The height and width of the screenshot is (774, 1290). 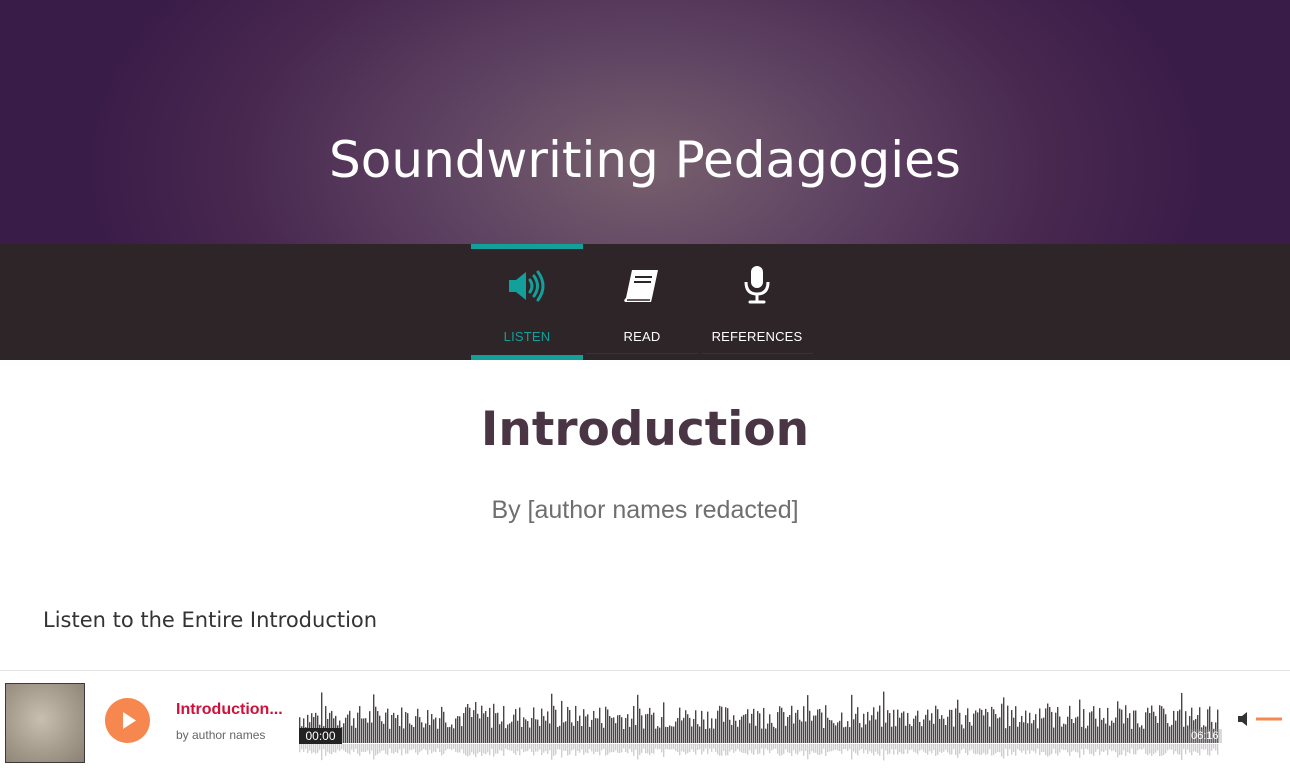 What do you see at coordinates (641, 286) in the screenshot?
I see `book-icon` at bounding box center [641, 286].